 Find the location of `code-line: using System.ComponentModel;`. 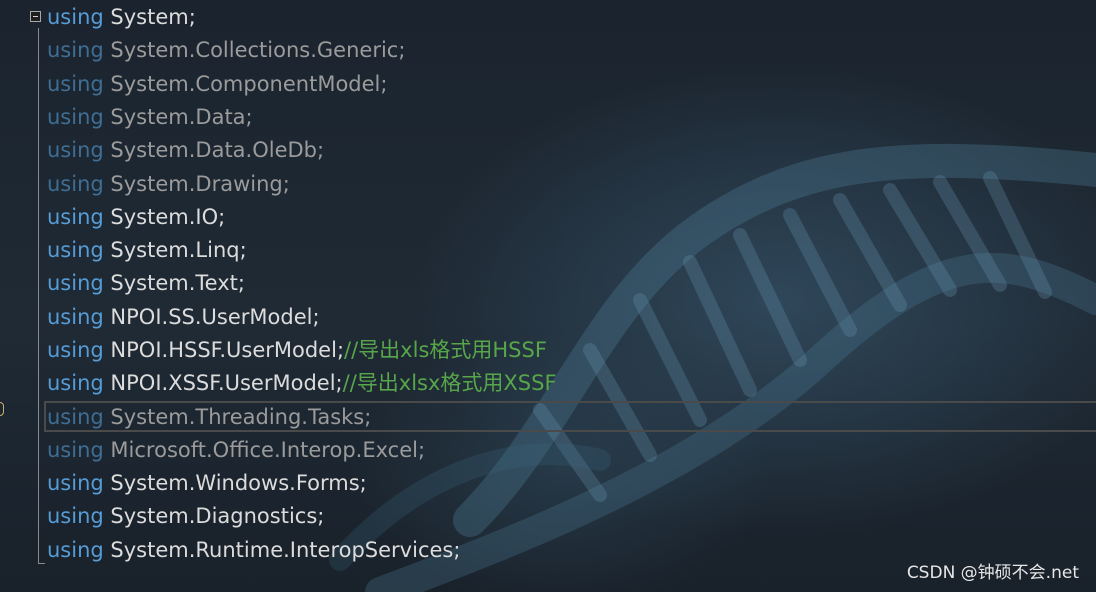

code-line: using System.ComponentModel; is located at coordinates (217, 84).